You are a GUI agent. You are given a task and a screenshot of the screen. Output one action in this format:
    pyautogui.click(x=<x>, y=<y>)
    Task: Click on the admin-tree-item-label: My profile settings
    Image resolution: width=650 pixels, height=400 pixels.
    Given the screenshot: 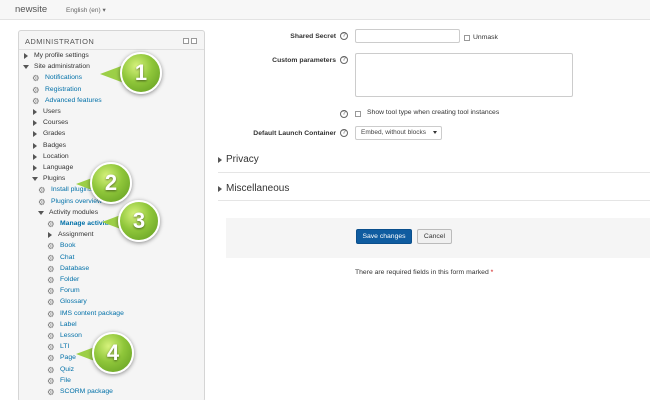 What is the action you would take?
    pyautogui.click(x=61, y=55)
    